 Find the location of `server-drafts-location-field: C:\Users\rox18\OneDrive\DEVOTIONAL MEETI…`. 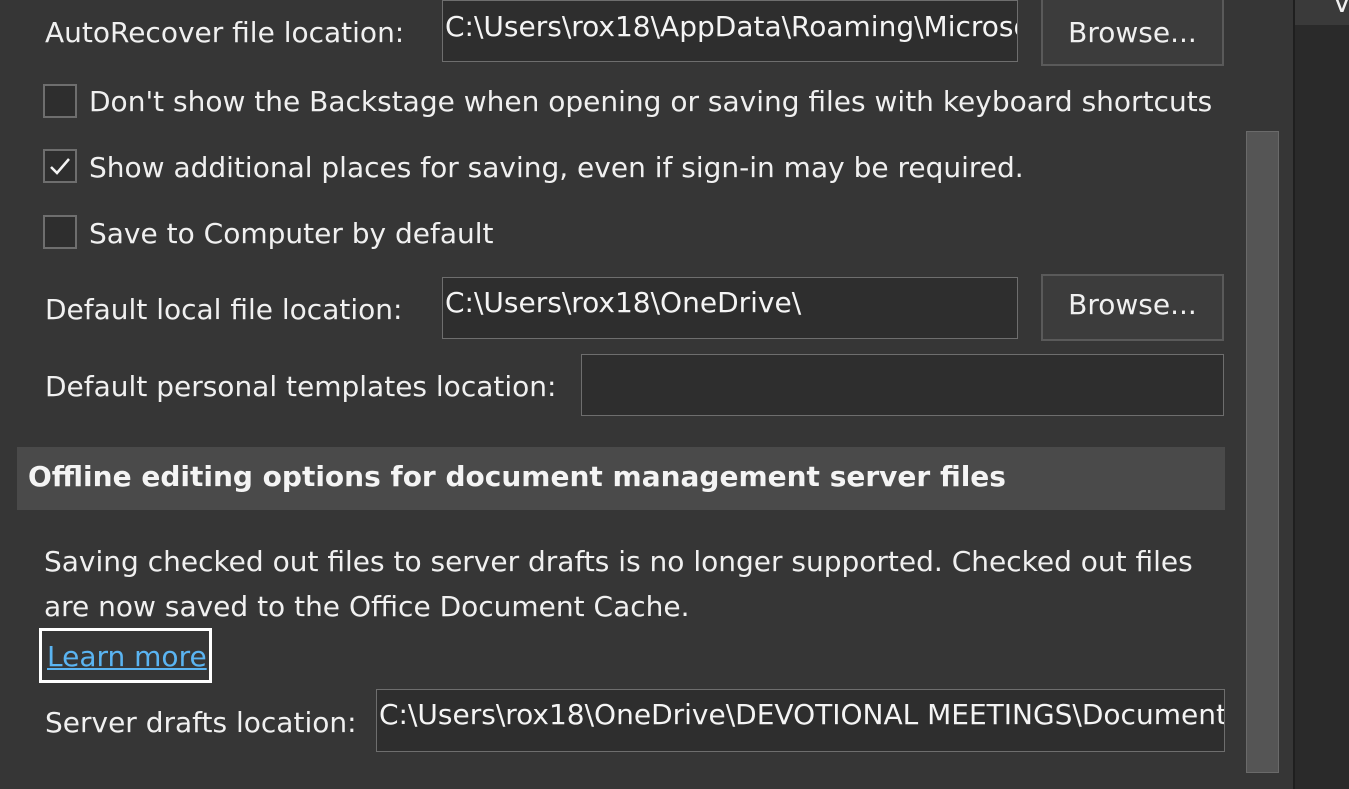

server-drafts-location-field: C:\Users\rox18\OneDrive\DEVOTIONAL MEETI… is located at coordinates (800, 720).